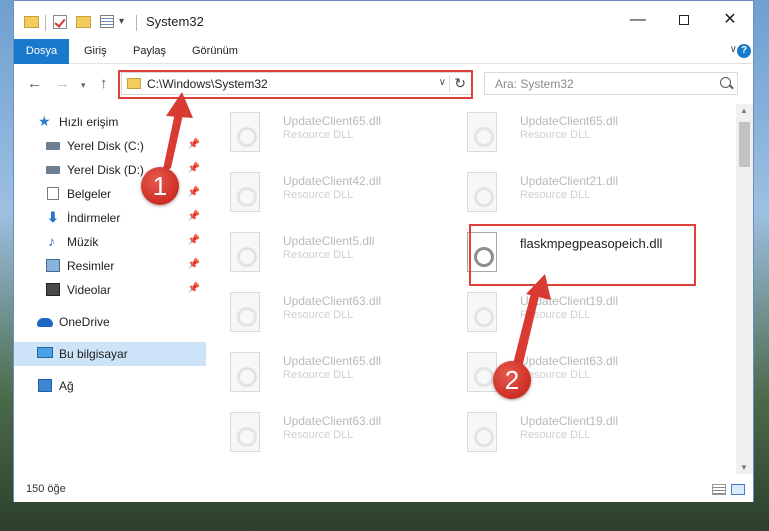 The image size is (769, 531). I want to click on details-view-icon, so click(719, 489).